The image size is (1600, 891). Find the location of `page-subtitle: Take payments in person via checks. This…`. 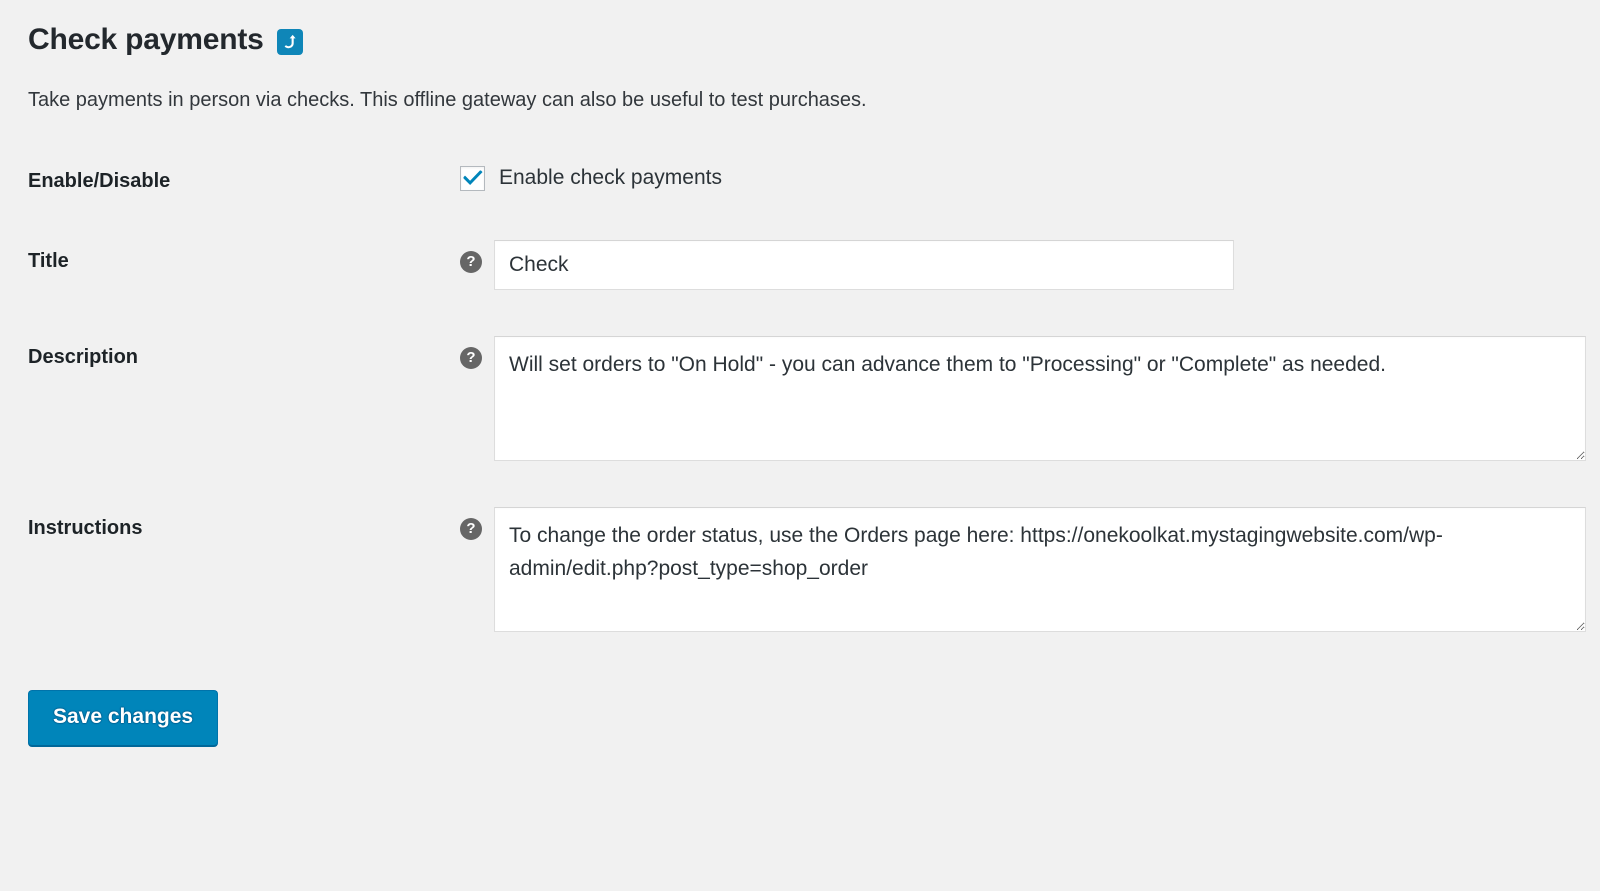

page-subtitle: Take payments in person via checks. This… is located at coordinates (447, 100).